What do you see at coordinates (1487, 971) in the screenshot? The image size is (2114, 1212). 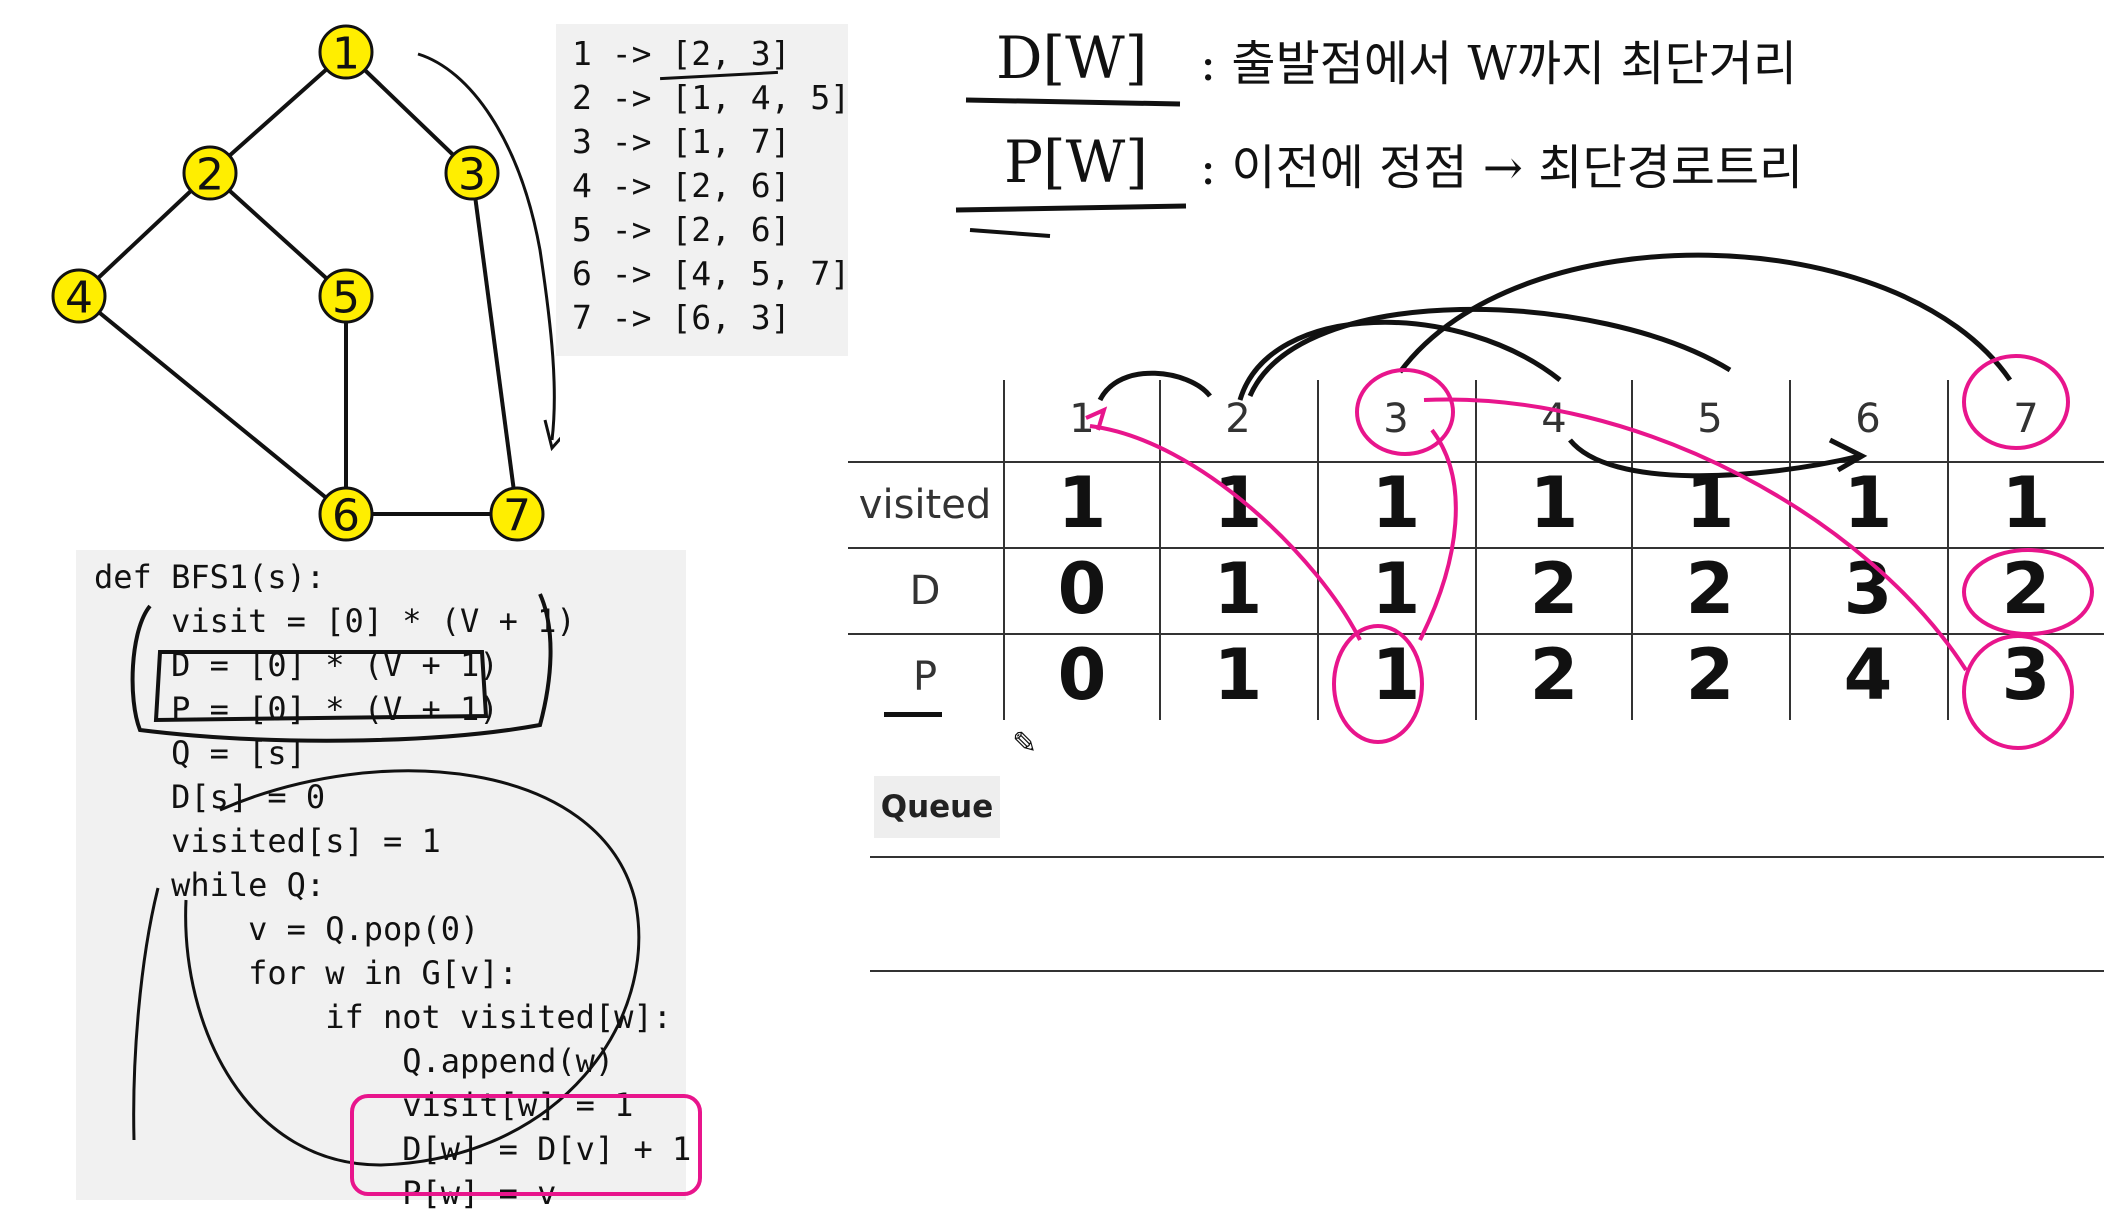 I see `queue-line-bottom` at bounding box center [1487, 971].